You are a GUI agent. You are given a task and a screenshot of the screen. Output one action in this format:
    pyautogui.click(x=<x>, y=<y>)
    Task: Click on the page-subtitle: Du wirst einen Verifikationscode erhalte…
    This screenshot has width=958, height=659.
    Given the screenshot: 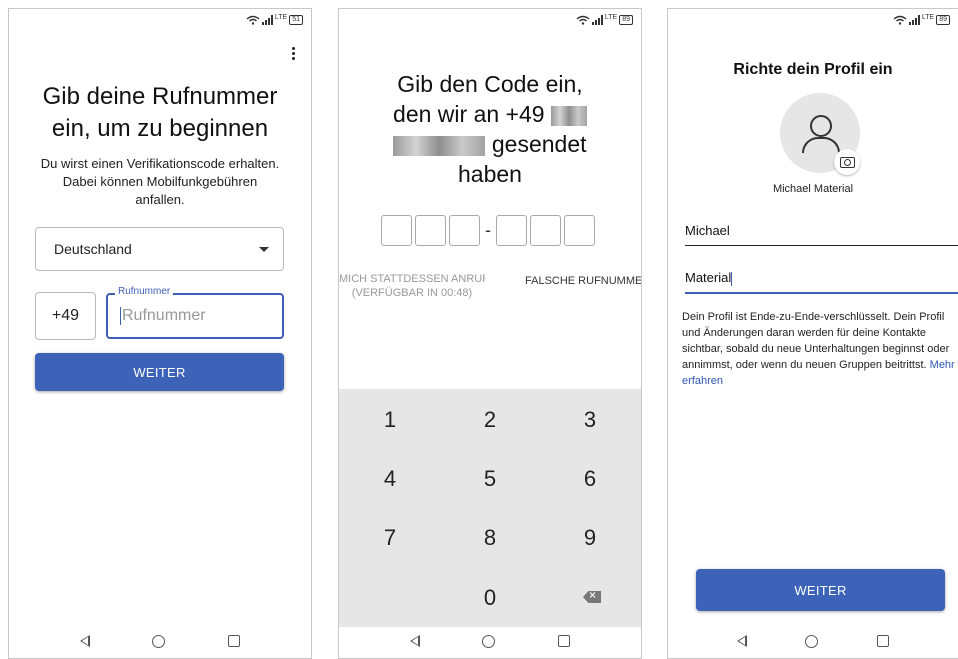 What is the action you would take?
    pyautogui.click(x=160, y=181)
    